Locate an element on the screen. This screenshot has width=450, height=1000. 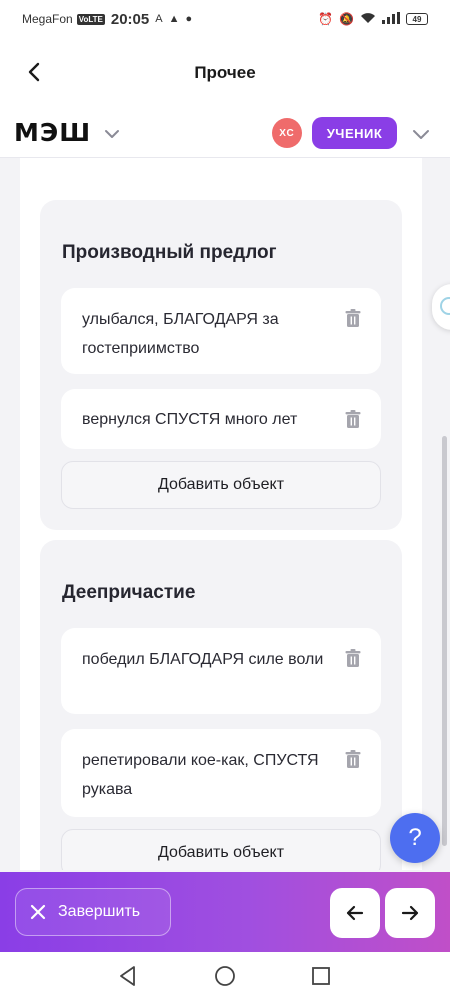
clock: 20:05 is located at coordinates (130, 19).